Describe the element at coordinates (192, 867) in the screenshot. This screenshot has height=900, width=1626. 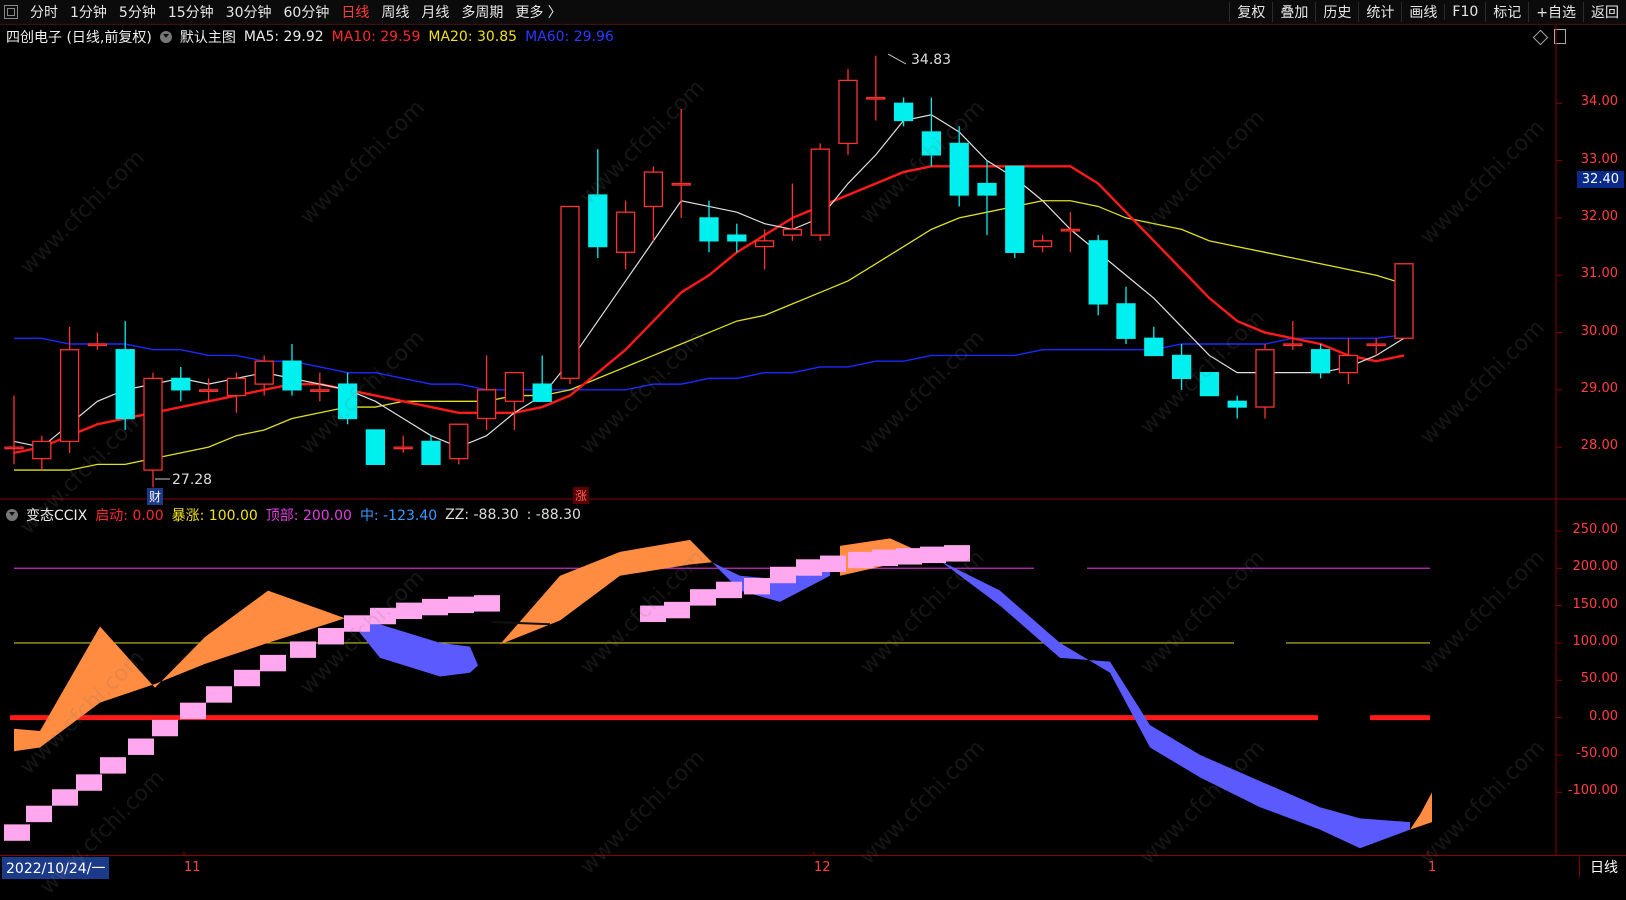
I see `month-tick: 11` at that location.